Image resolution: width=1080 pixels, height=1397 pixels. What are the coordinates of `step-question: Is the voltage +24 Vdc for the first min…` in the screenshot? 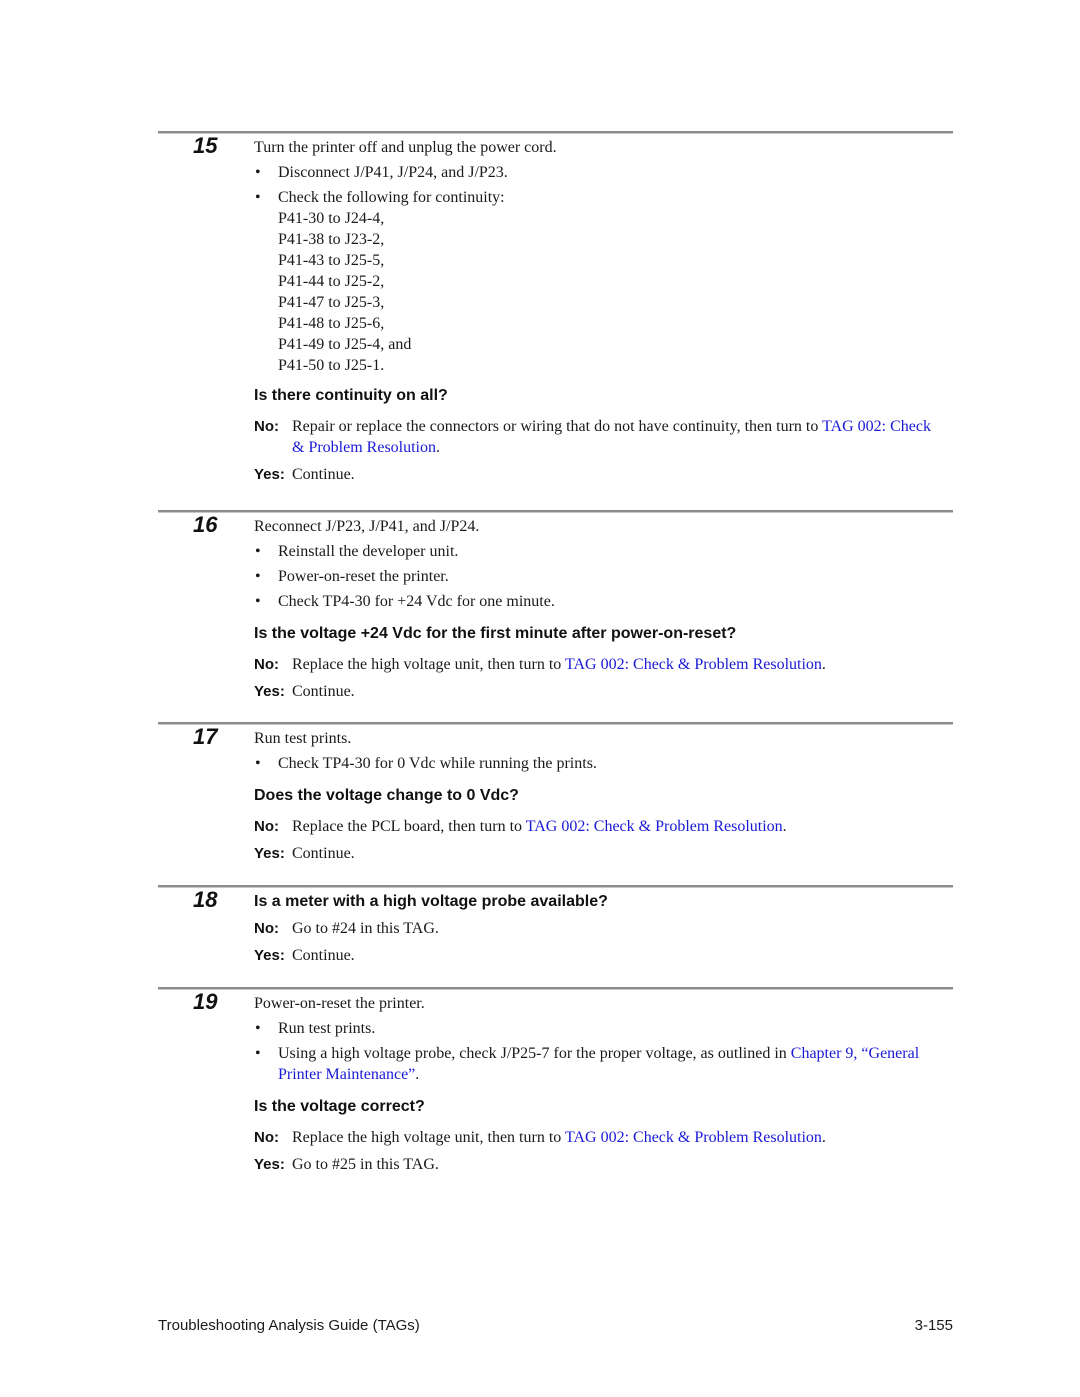 It's located at (495, 633).